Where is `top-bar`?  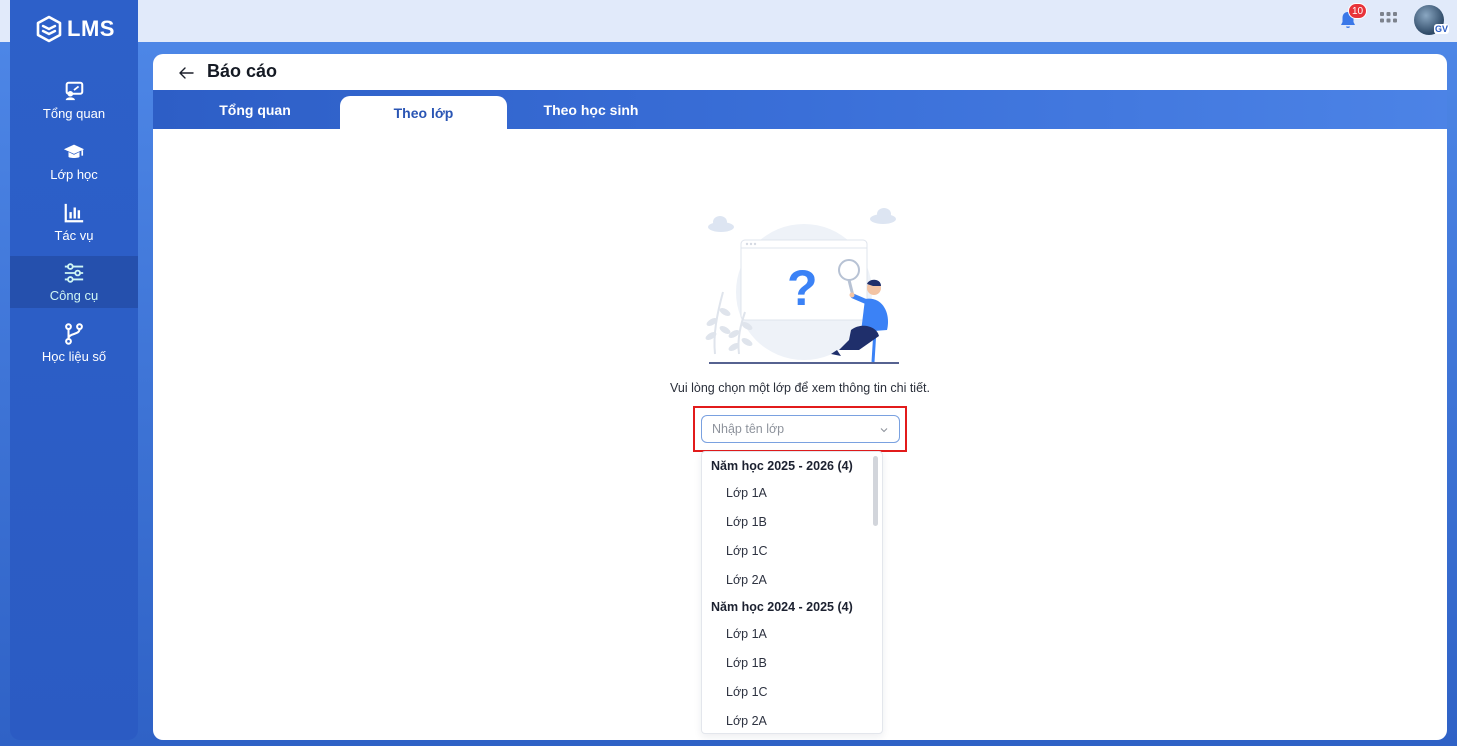 top-bar is located at coordinates (728, 21).